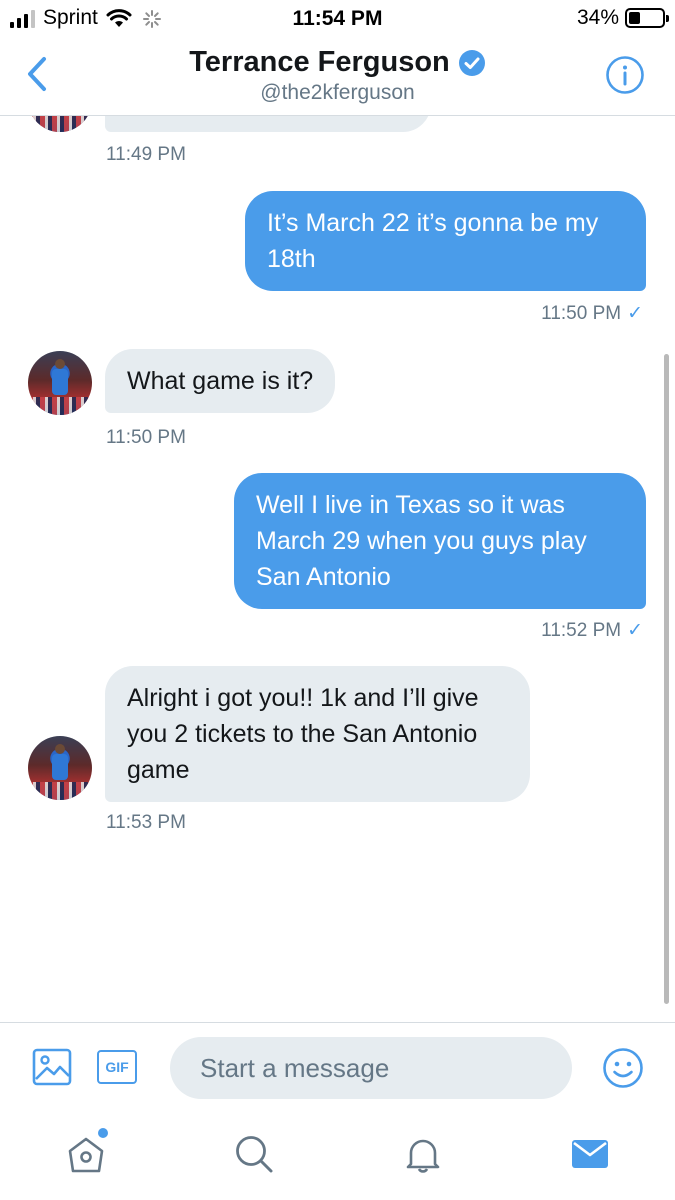  I want to click on message-timestamp: 11:53 PM, so click(146, 822).